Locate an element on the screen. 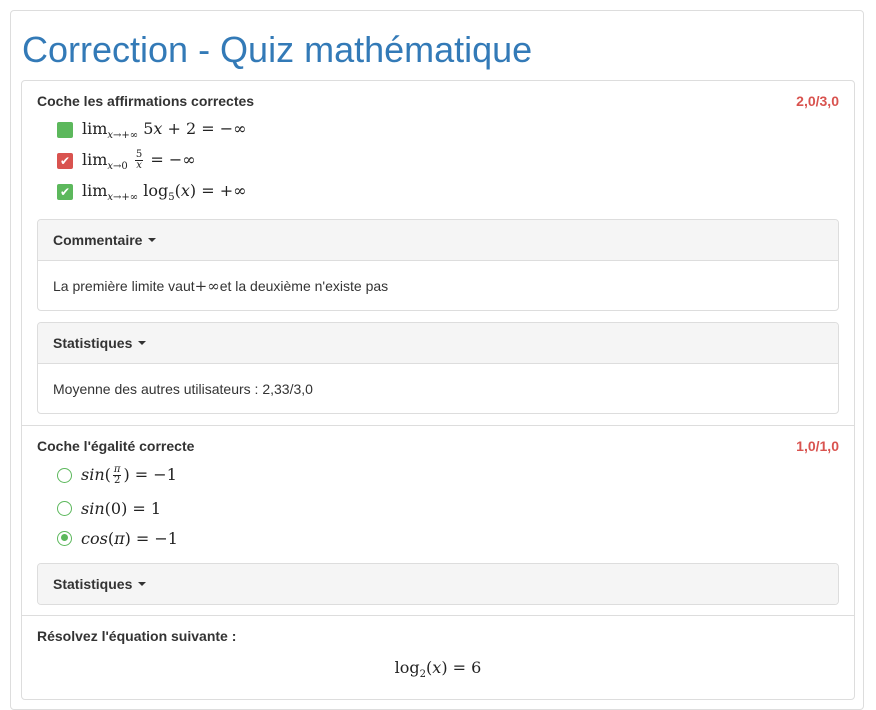 The image size is (876, 710). answer-option: ✔ limx→0 5x = −∞ is located at coordinates (126, 161).